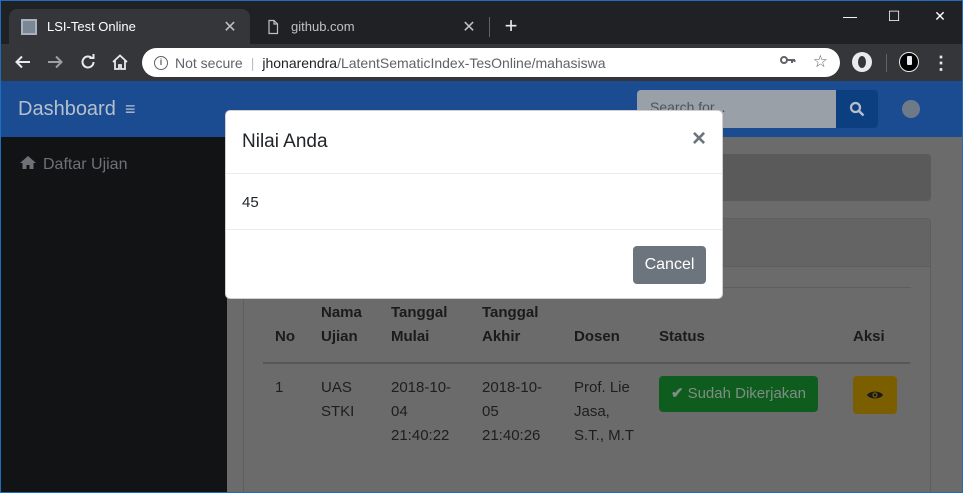  I want to click on reload-icon, so click(88, 62).